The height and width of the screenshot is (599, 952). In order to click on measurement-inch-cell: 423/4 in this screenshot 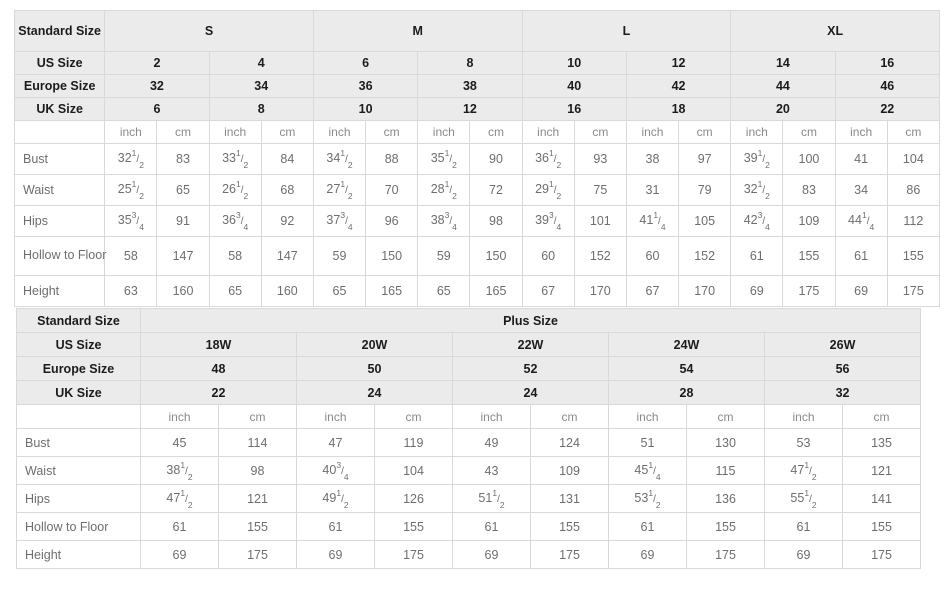, I will do `click(757, 221)`.